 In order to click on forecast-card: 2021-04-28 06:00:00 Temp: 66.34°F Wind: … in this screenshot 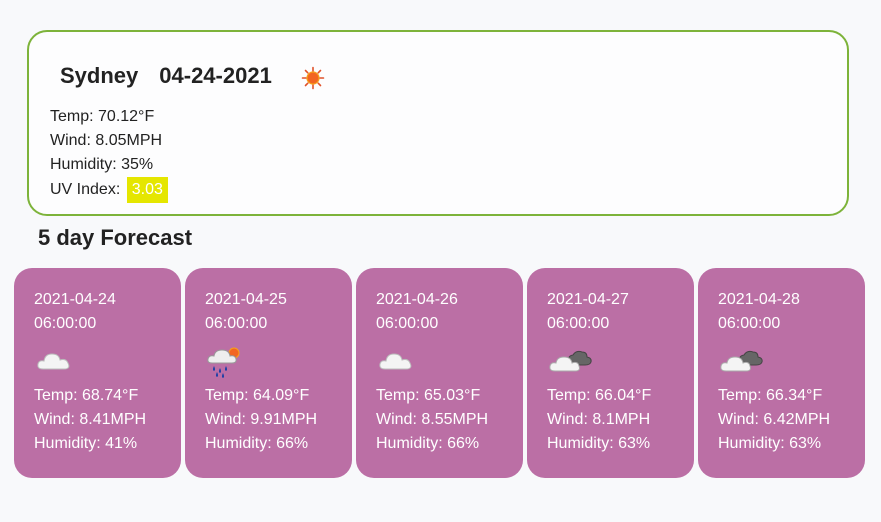, I will do `click(781, 373)`.